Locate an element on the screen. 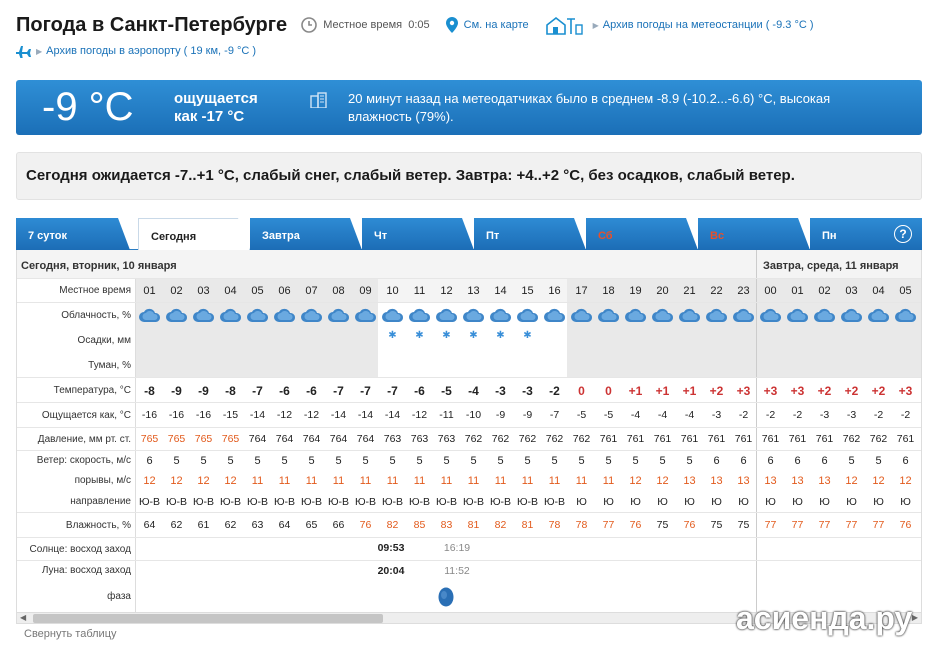 This screenshot has height=656, width=934. feels-cell: -2 is located at coordinates (878, 415).